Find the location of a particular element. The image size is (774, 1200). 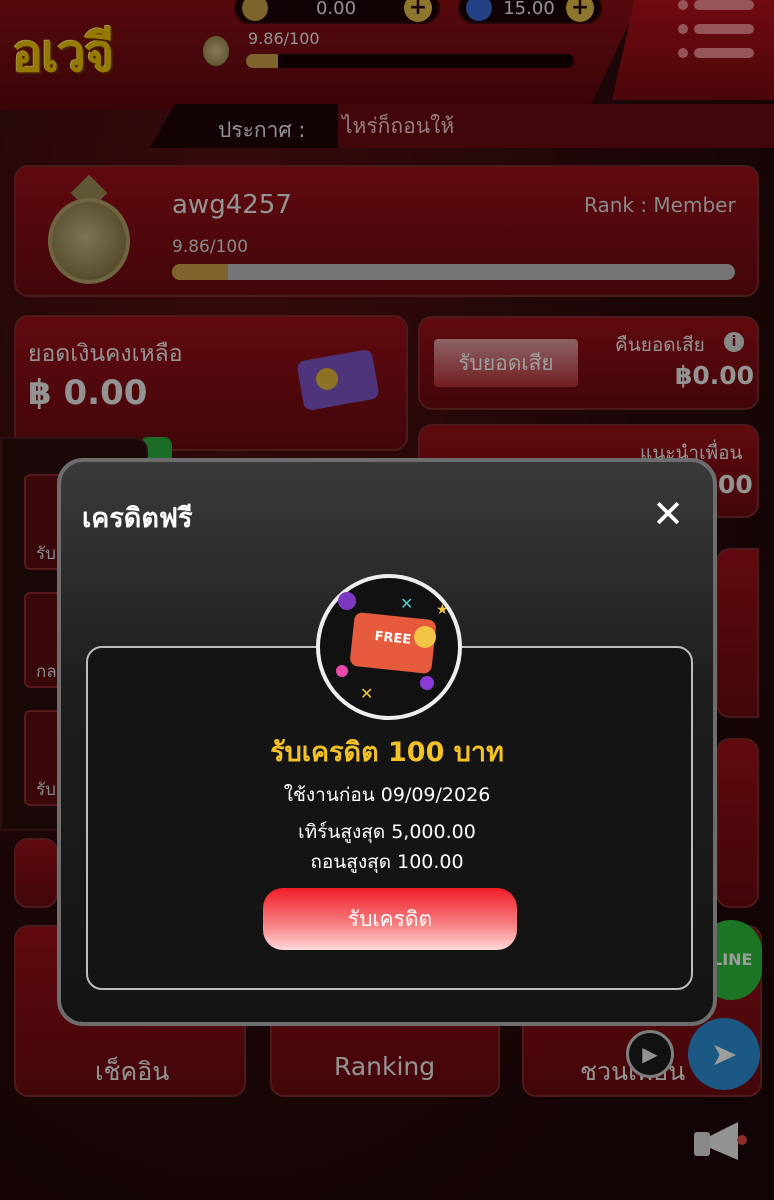

close-icon: ✕ is located at coordinates (668, 514).